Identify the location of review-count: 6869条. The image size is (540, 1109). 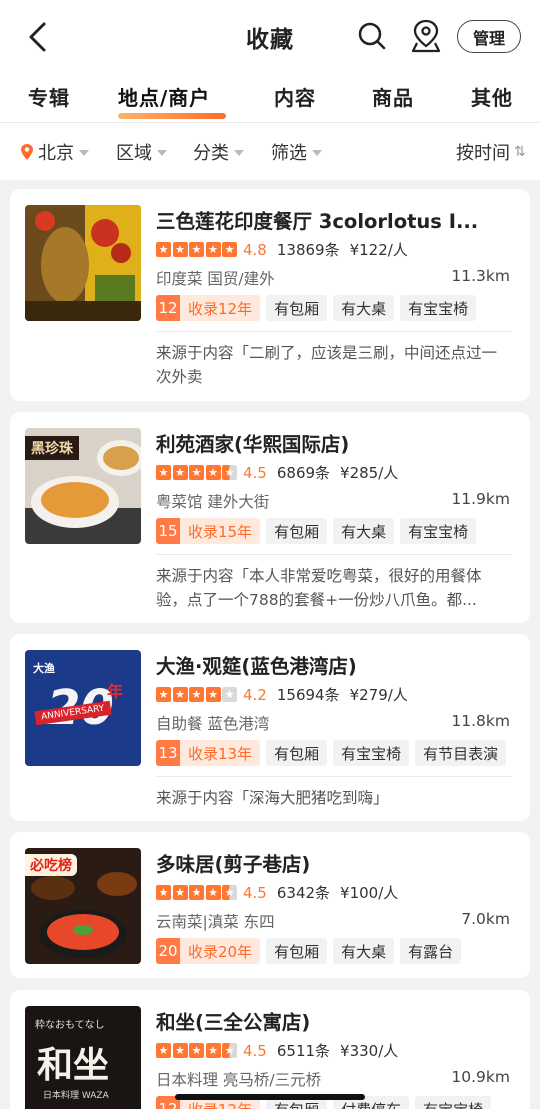
(303, 473).